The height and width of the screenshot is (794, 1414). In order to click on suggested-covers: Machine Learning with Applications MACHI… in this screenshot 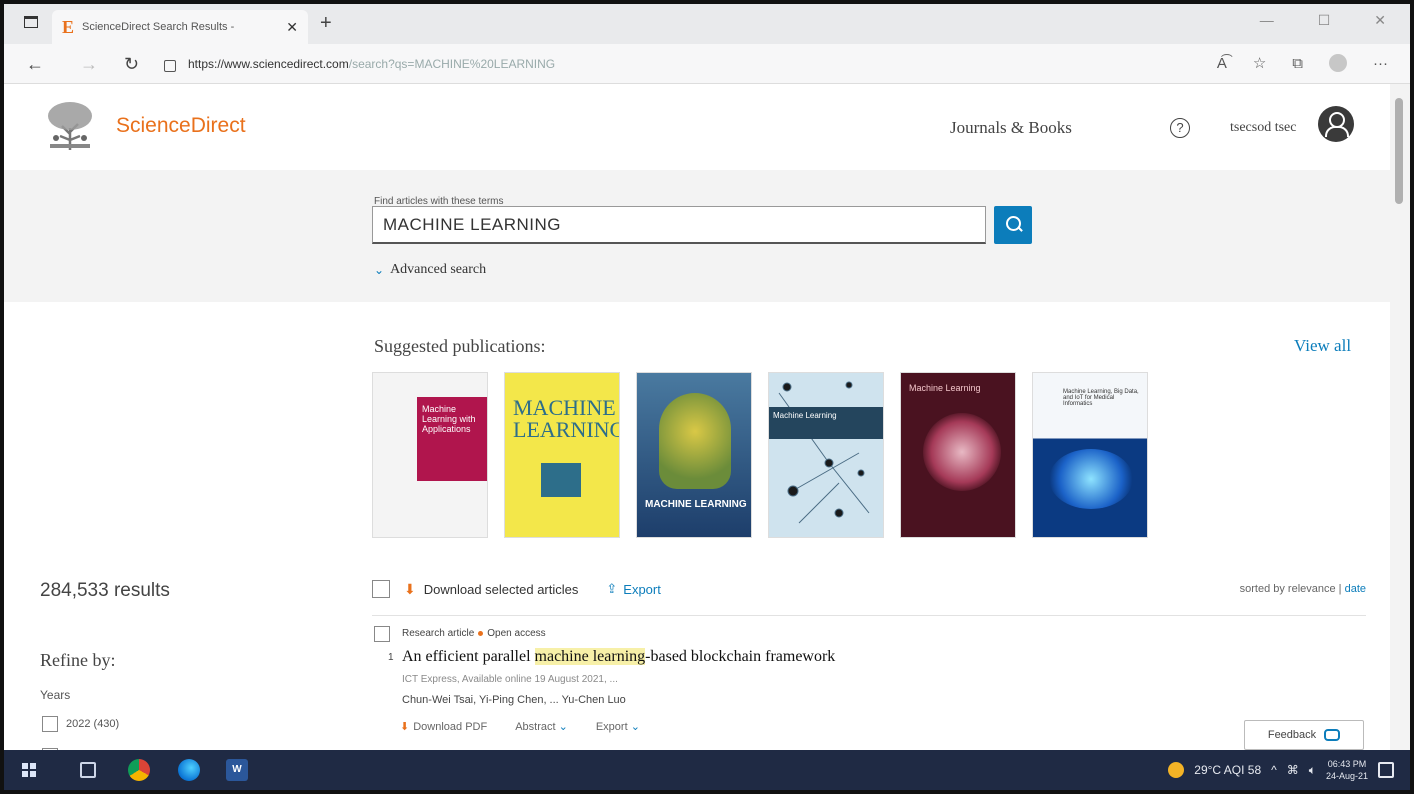, I will do `click(760, 455)`.